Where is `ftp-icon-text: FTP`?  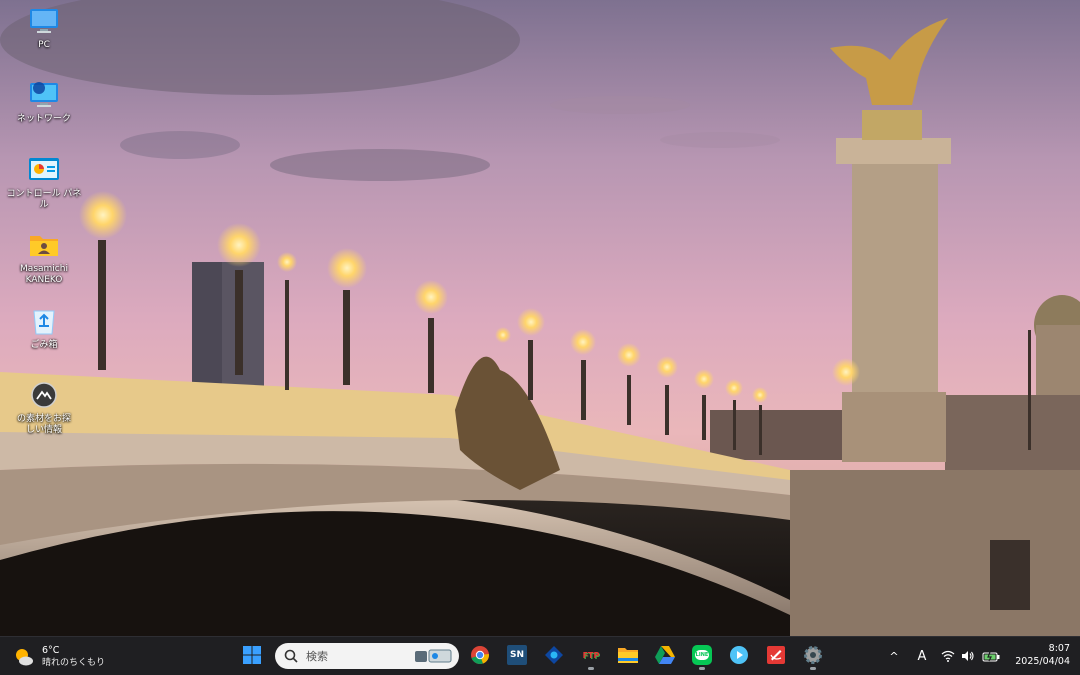 ftp-icon-text: FTP is located at coordinates (591, 655).